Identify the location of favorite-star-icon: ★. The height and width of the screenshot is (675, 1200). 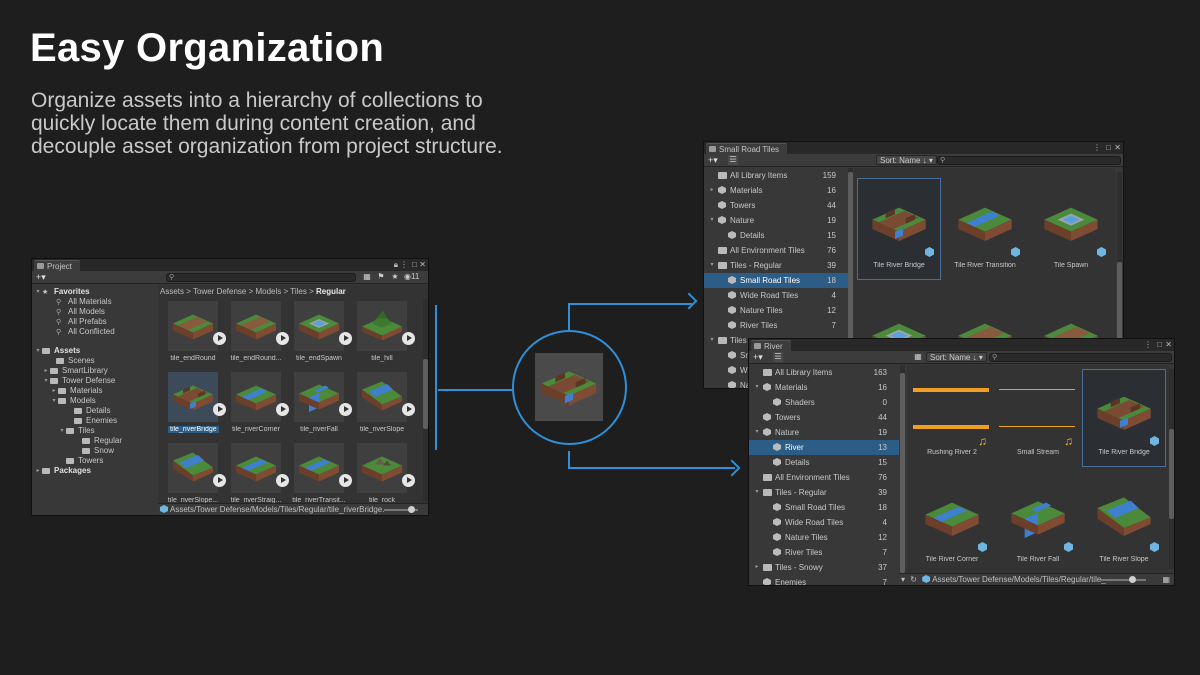
(395, 277).